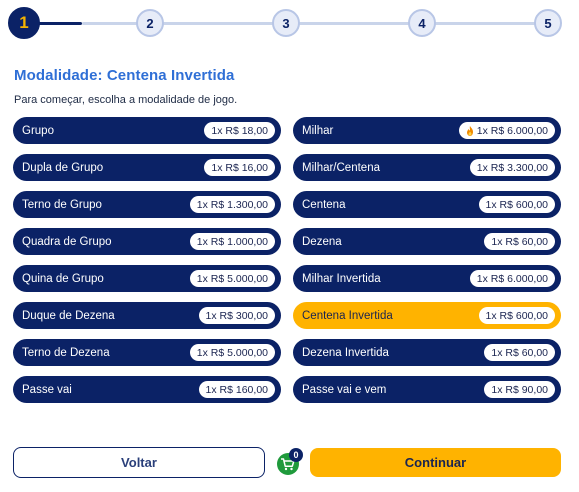 The image size is (579, 492). I want to click on option-price: 1x R$ 3.300,00, so click(512, 167).